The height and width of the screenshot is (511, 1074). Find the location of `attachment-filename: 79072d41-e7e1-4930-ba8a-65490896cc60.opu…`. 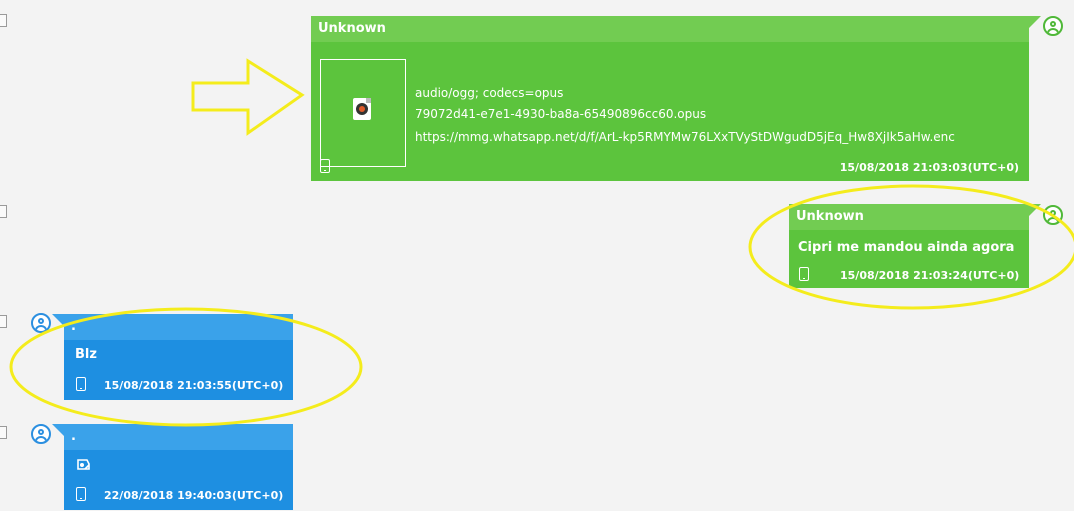

attachment-filename: 79072d41-e7e1-4930-ba8a-65490896cc60.opu… is located at coordinates (561, 114).